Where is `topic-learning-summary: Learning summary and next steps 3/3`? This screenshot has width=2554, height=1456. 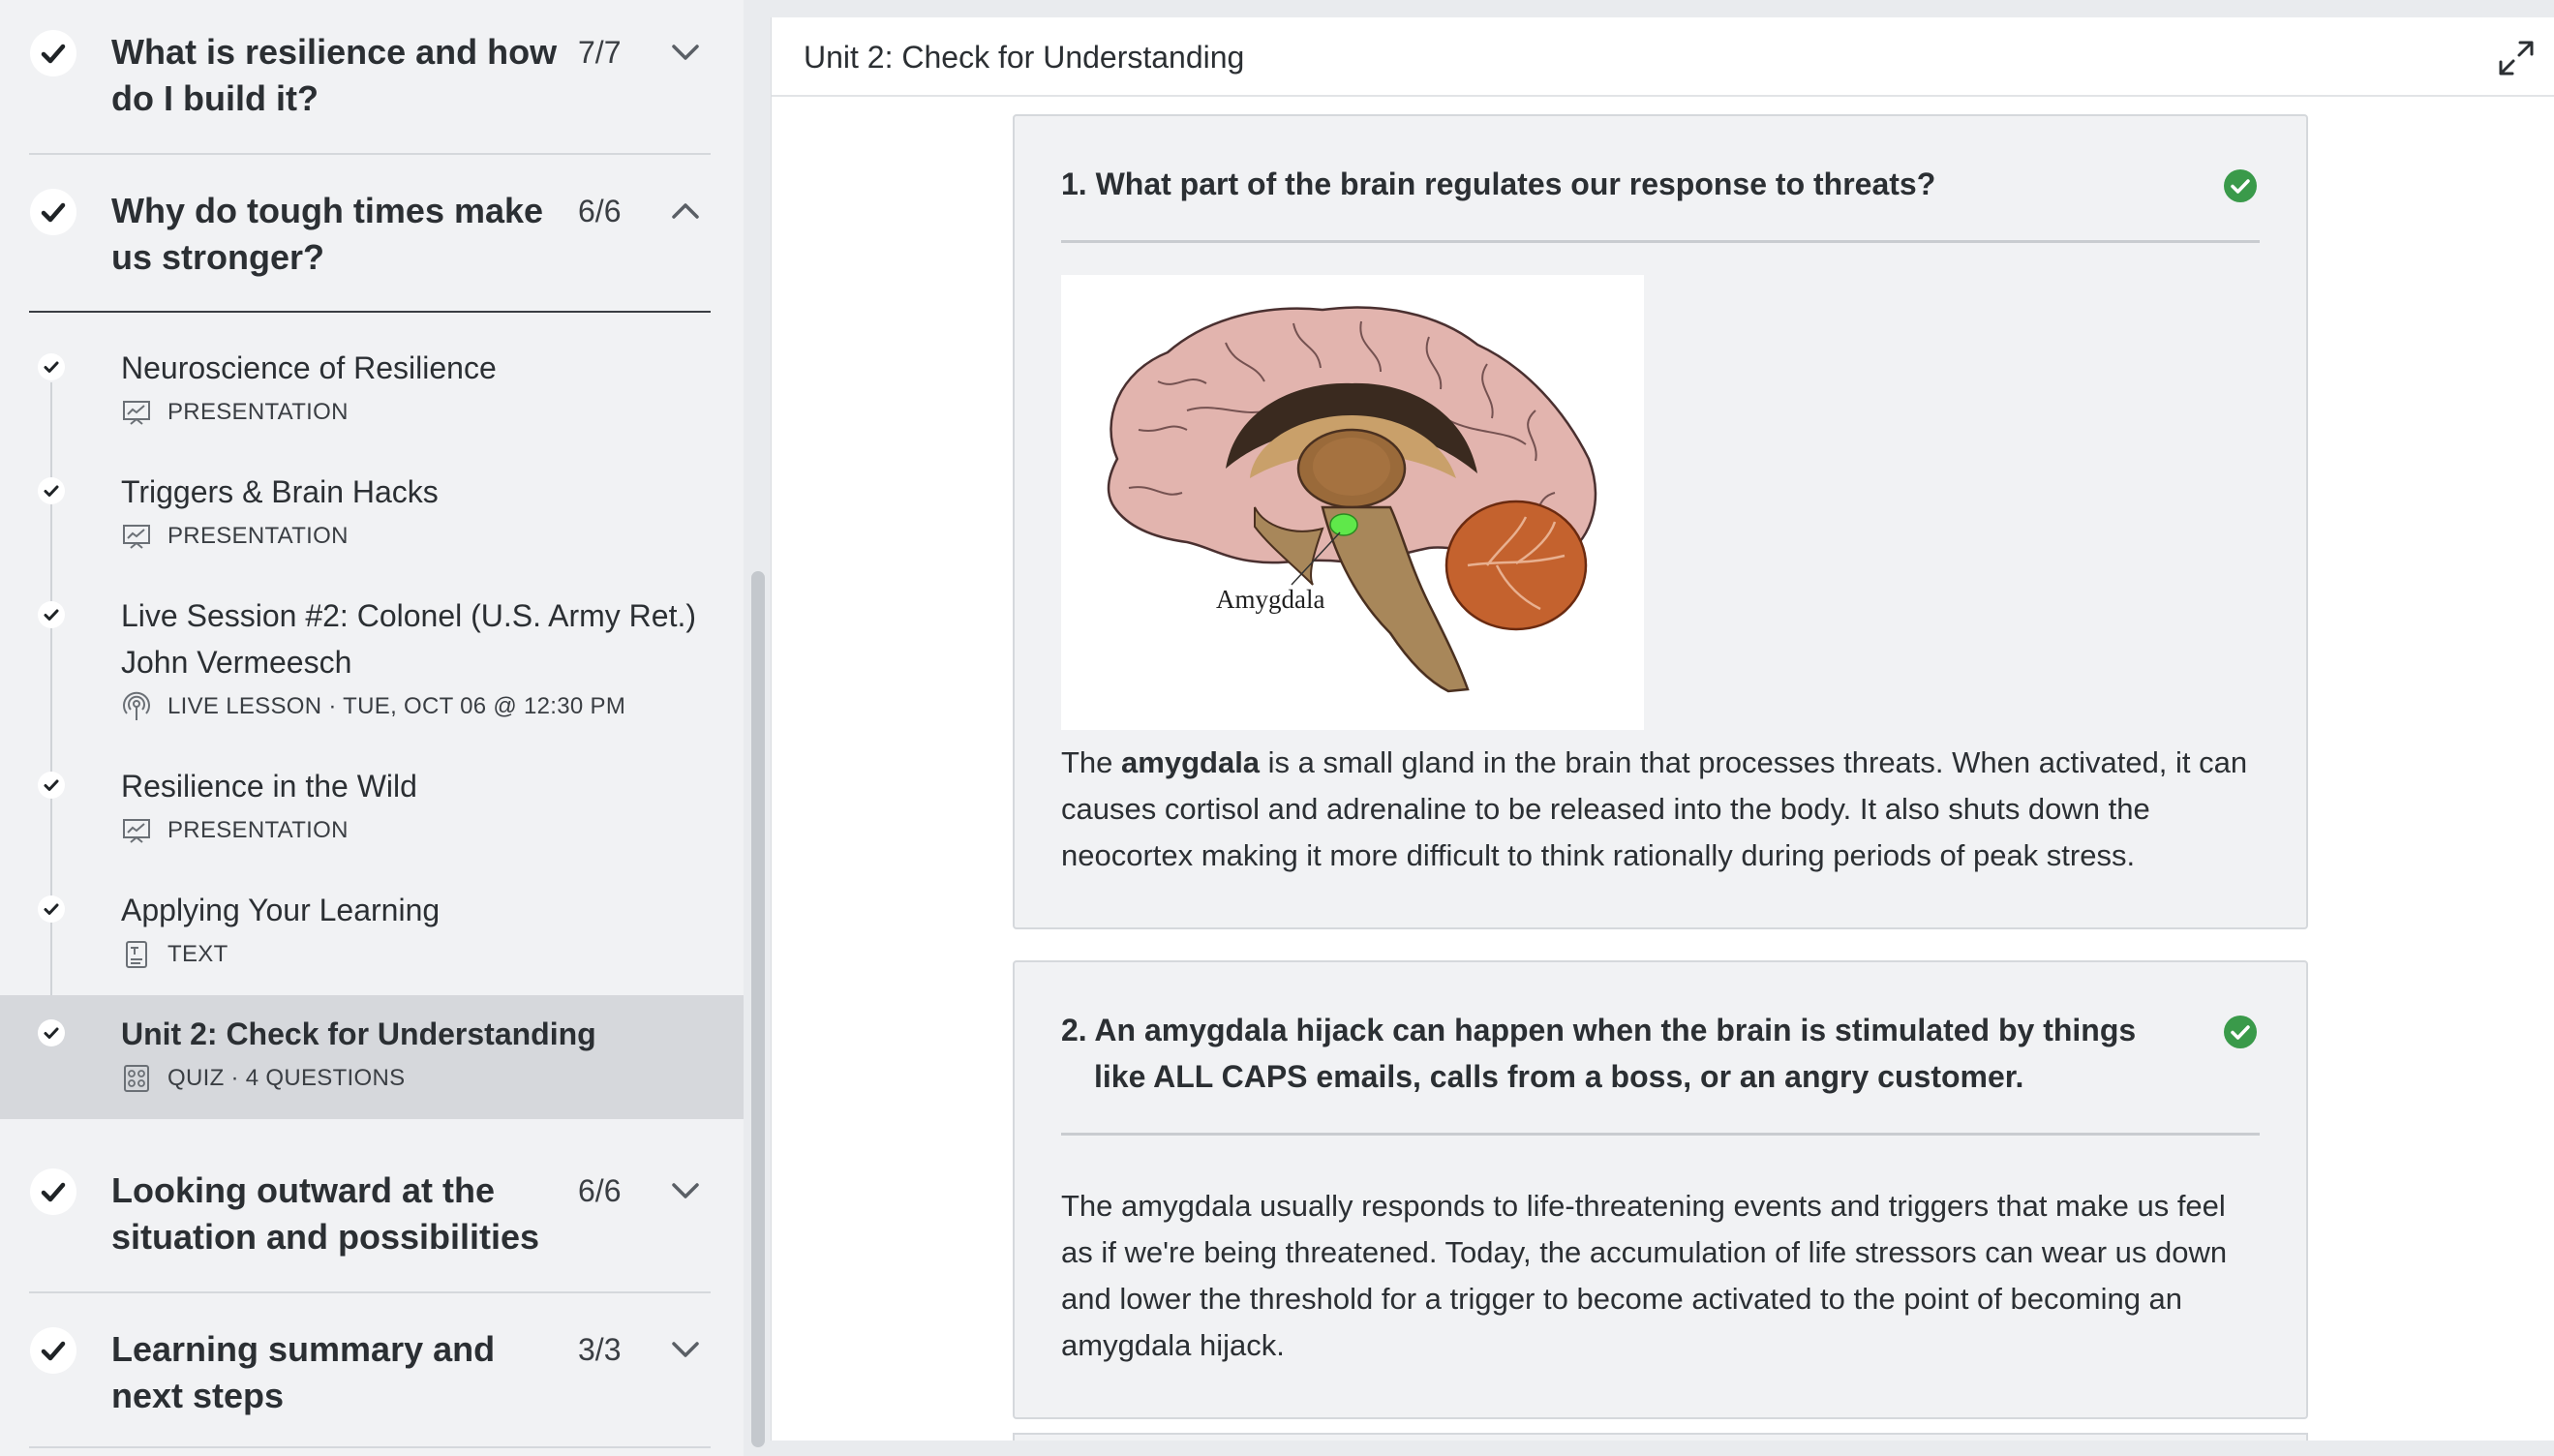 topic-learning-summary: Learning summary and next steps 3/3 is located at coordinates (370, 1375).